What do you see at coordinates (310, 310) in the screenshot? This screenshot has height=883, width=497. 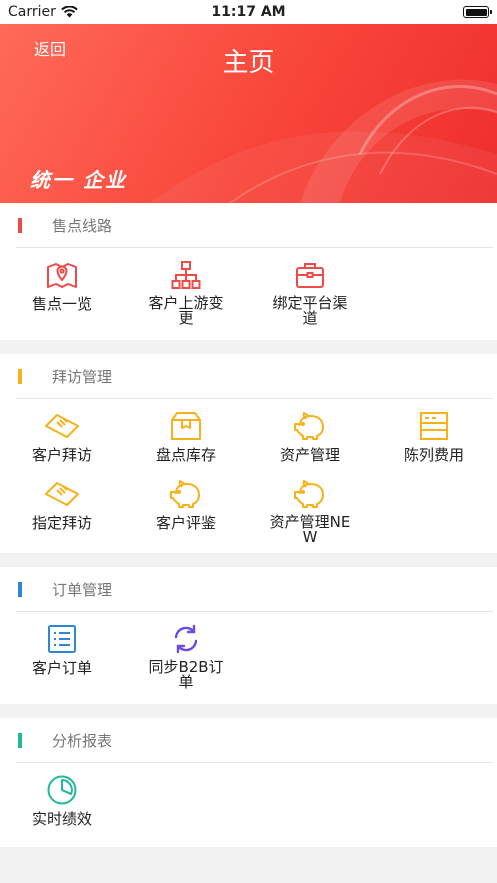 I see `menu-item-label: 绑定平台渠道` at bounding box center [310, 310].